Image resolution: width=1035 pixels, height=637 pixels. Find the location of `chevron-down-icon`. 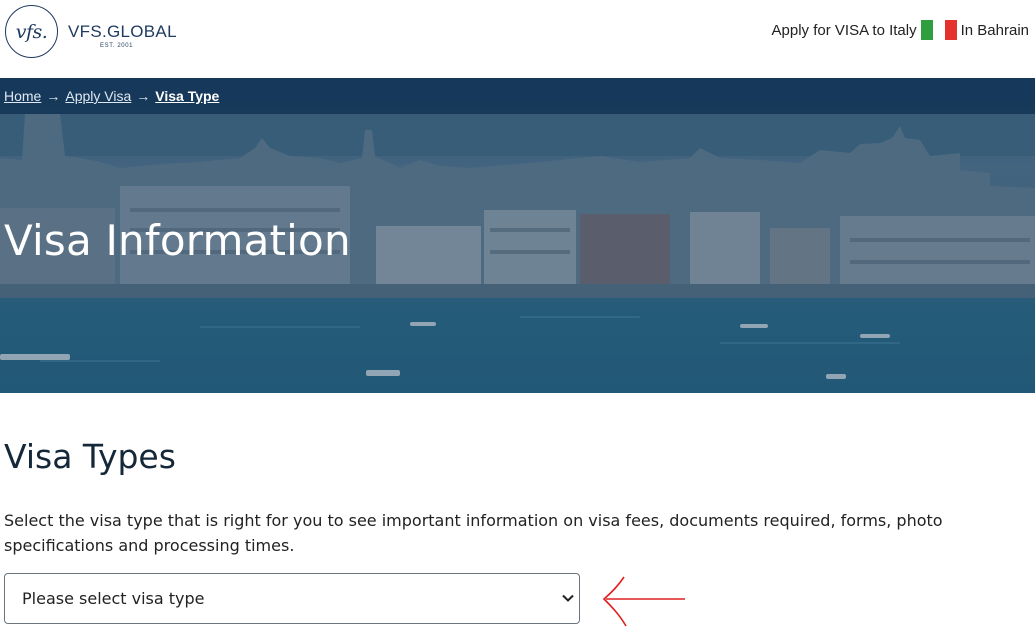

chevron-down-icon is located at coordinates (568, 598).